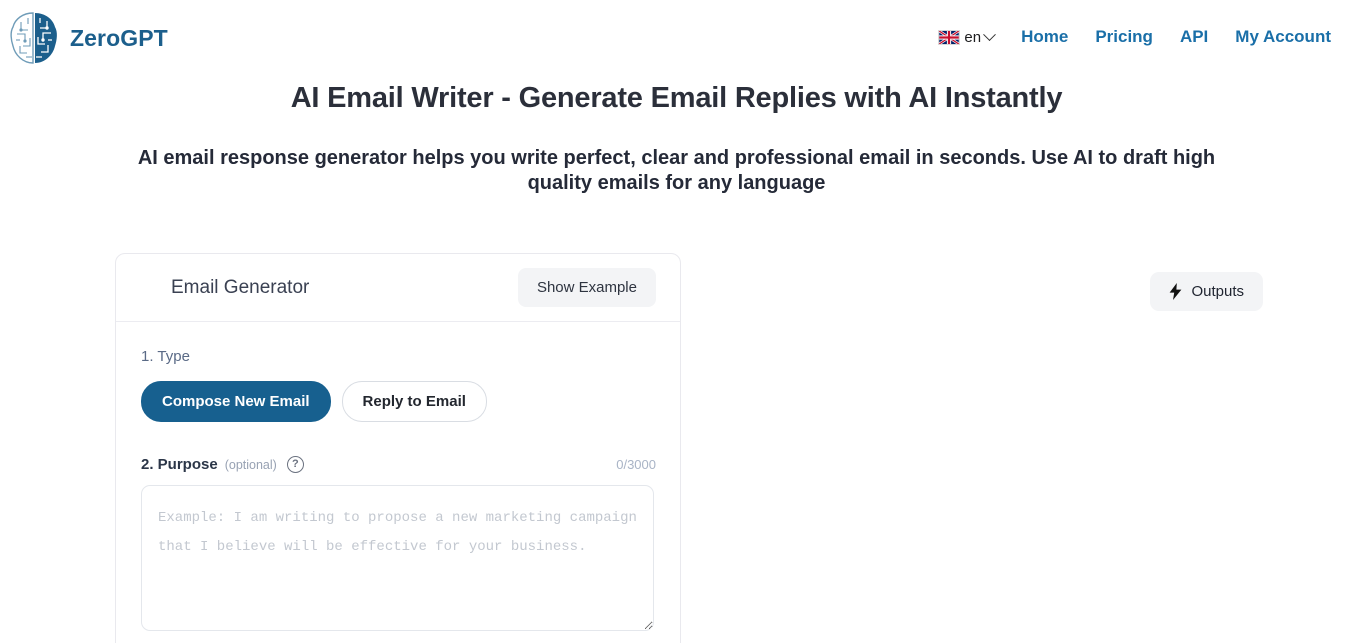  Describe the element at coordinates (236, 401) in the screenshot. I see `compose-new-email-button: Compose New Email` at that location.